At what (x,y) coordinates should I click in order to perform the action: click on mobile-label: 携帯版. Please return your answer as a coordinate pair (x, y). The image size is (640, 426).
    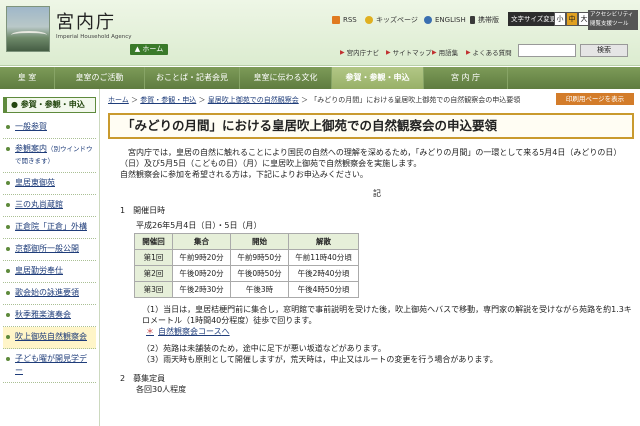
    Looking at the image, I should click on (488, 20).